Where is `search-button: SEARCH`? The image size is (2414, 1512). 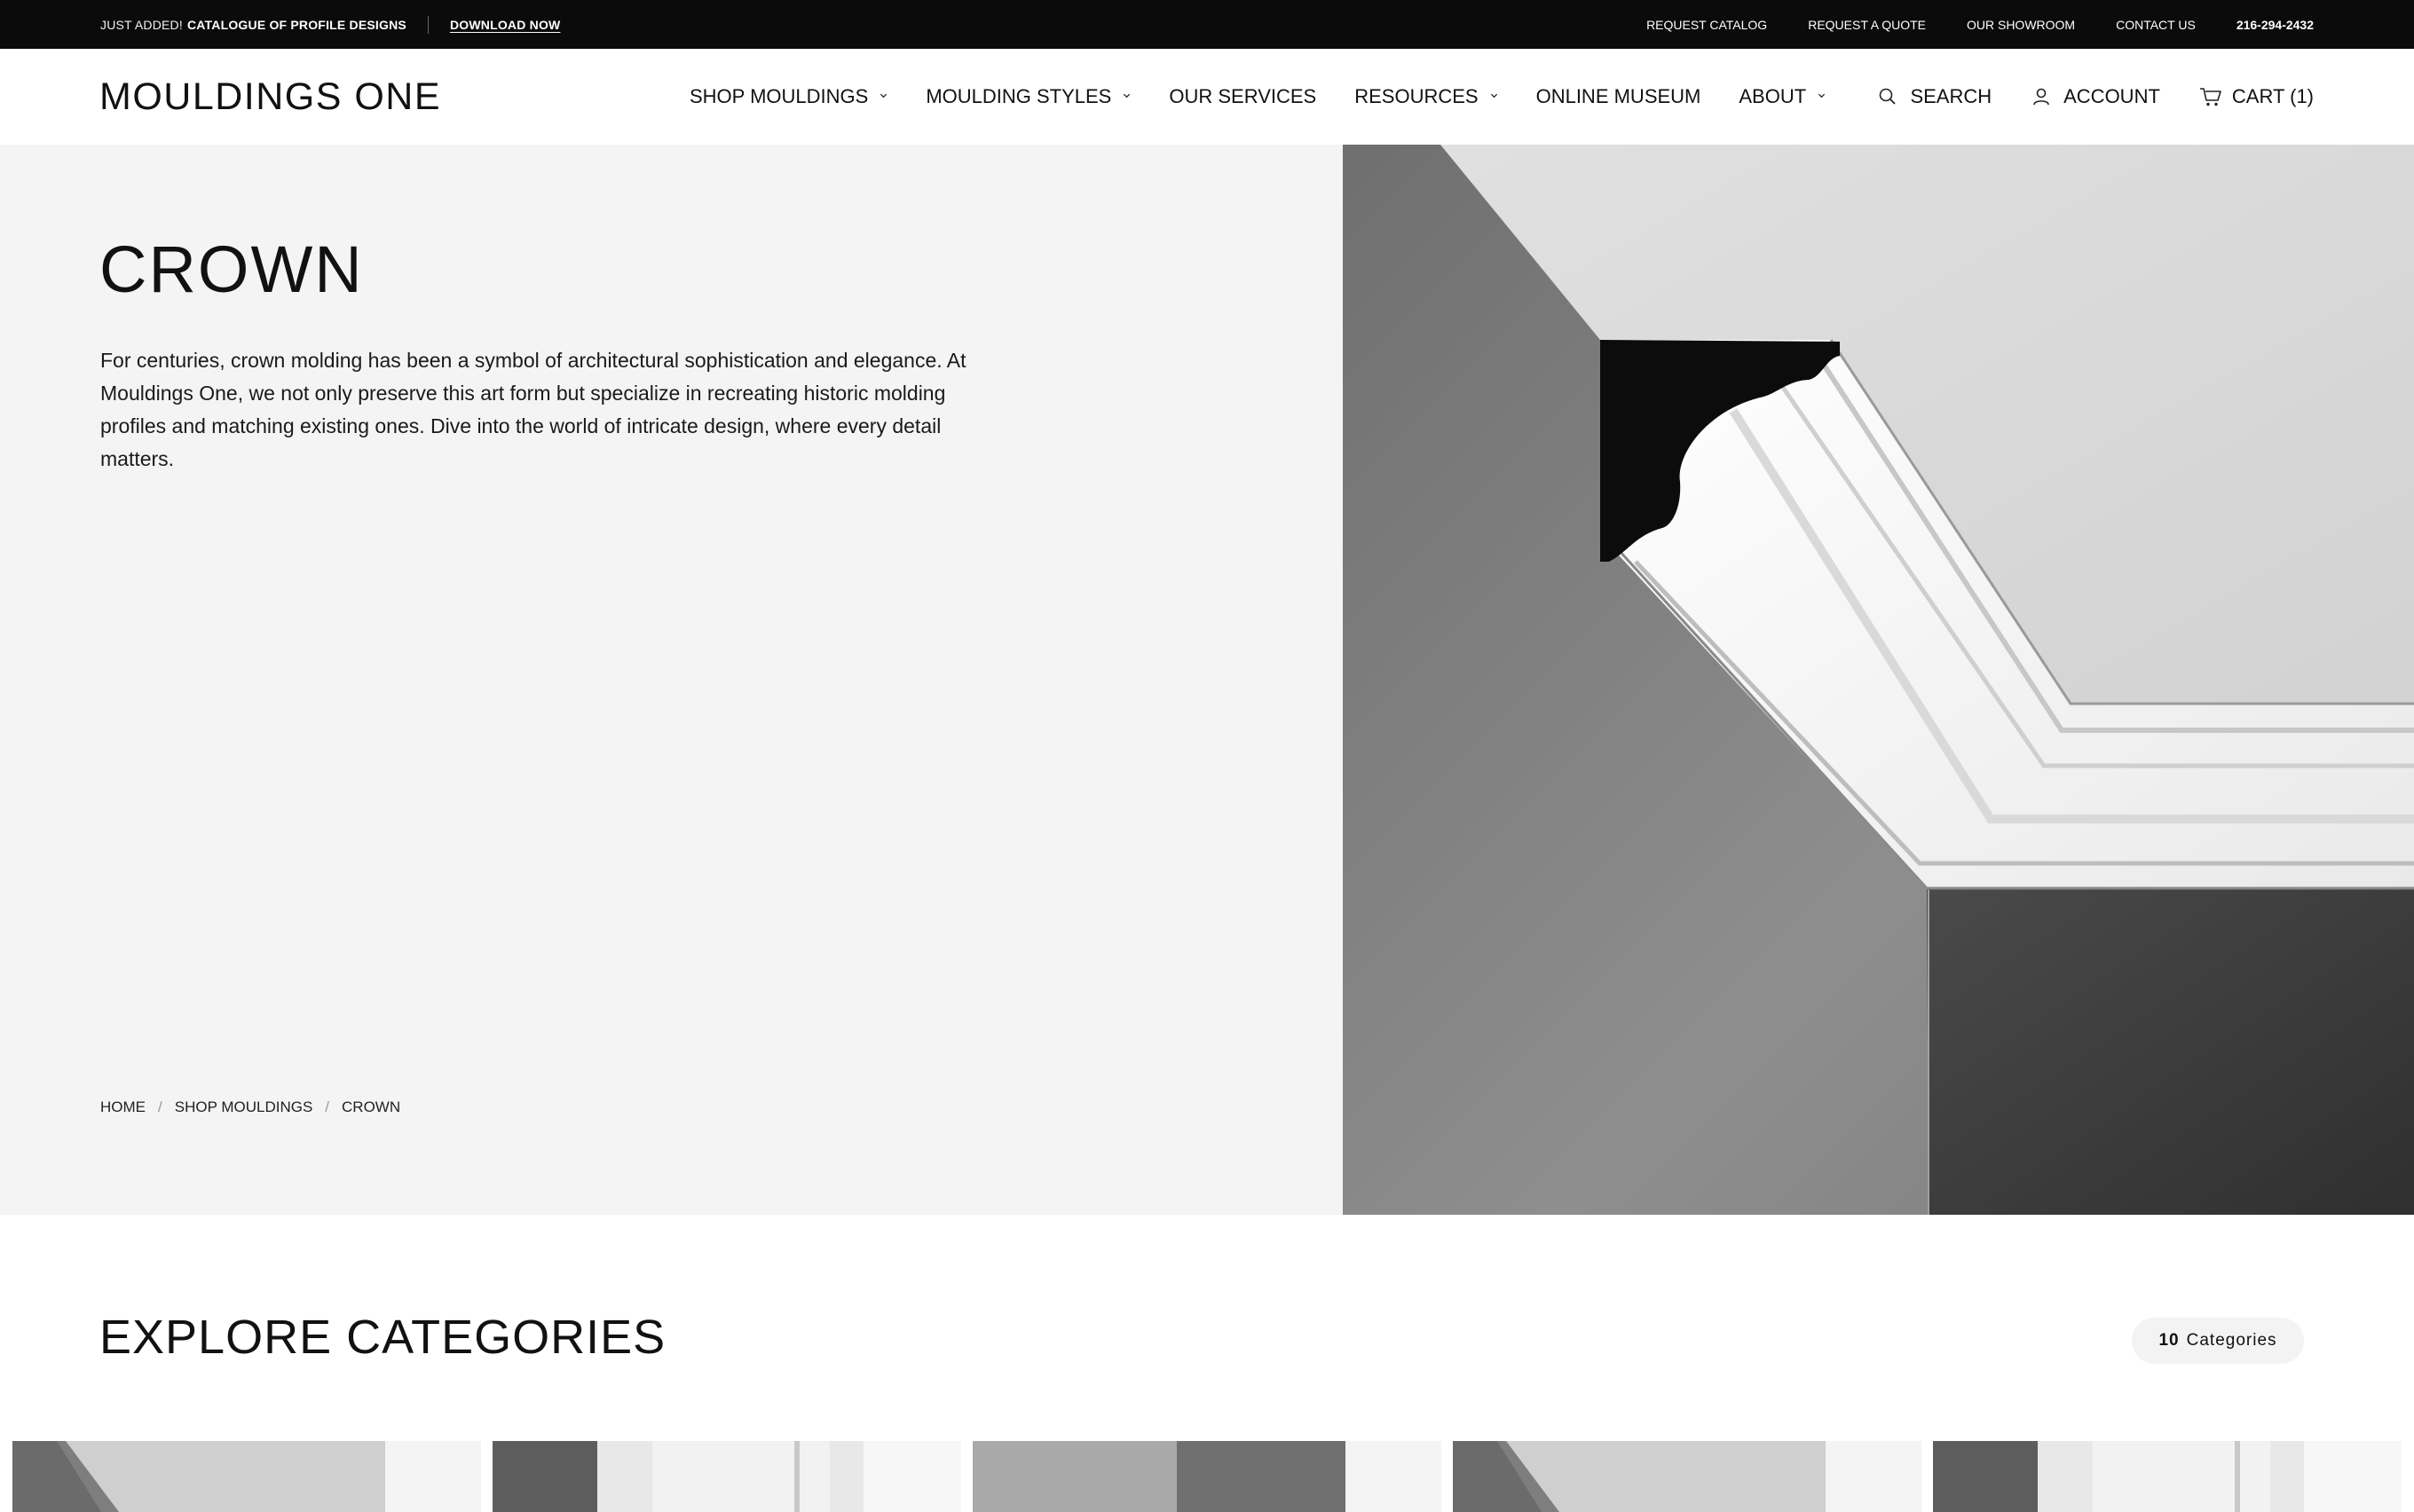
search-button: SEARCH is located at coordinates (1934, 96).